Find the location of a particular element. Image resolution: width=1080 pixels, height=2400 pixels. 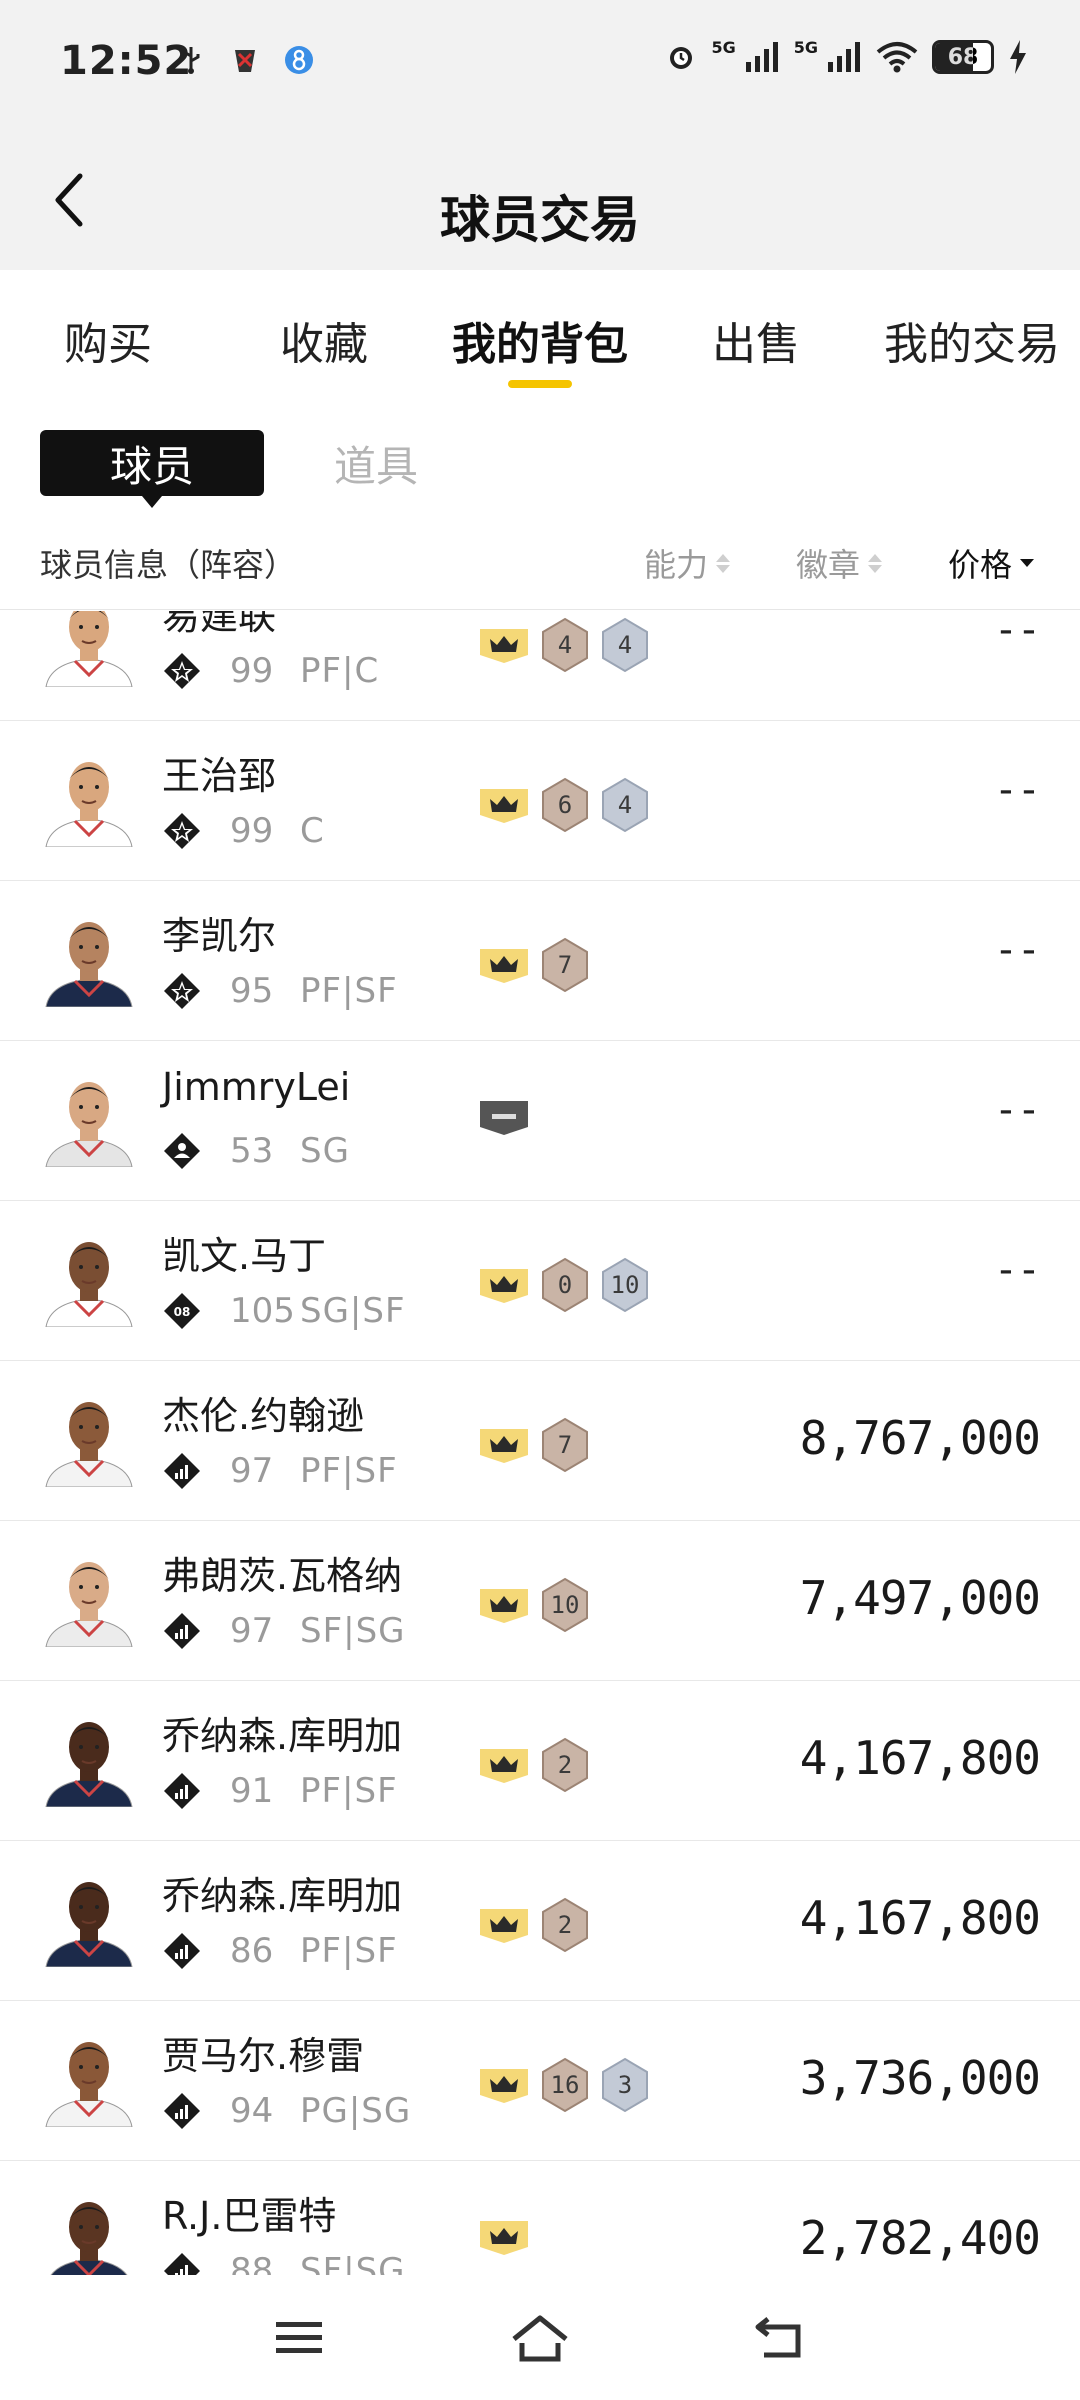

player-rating: 105 is located at coordinates (262, 1311).